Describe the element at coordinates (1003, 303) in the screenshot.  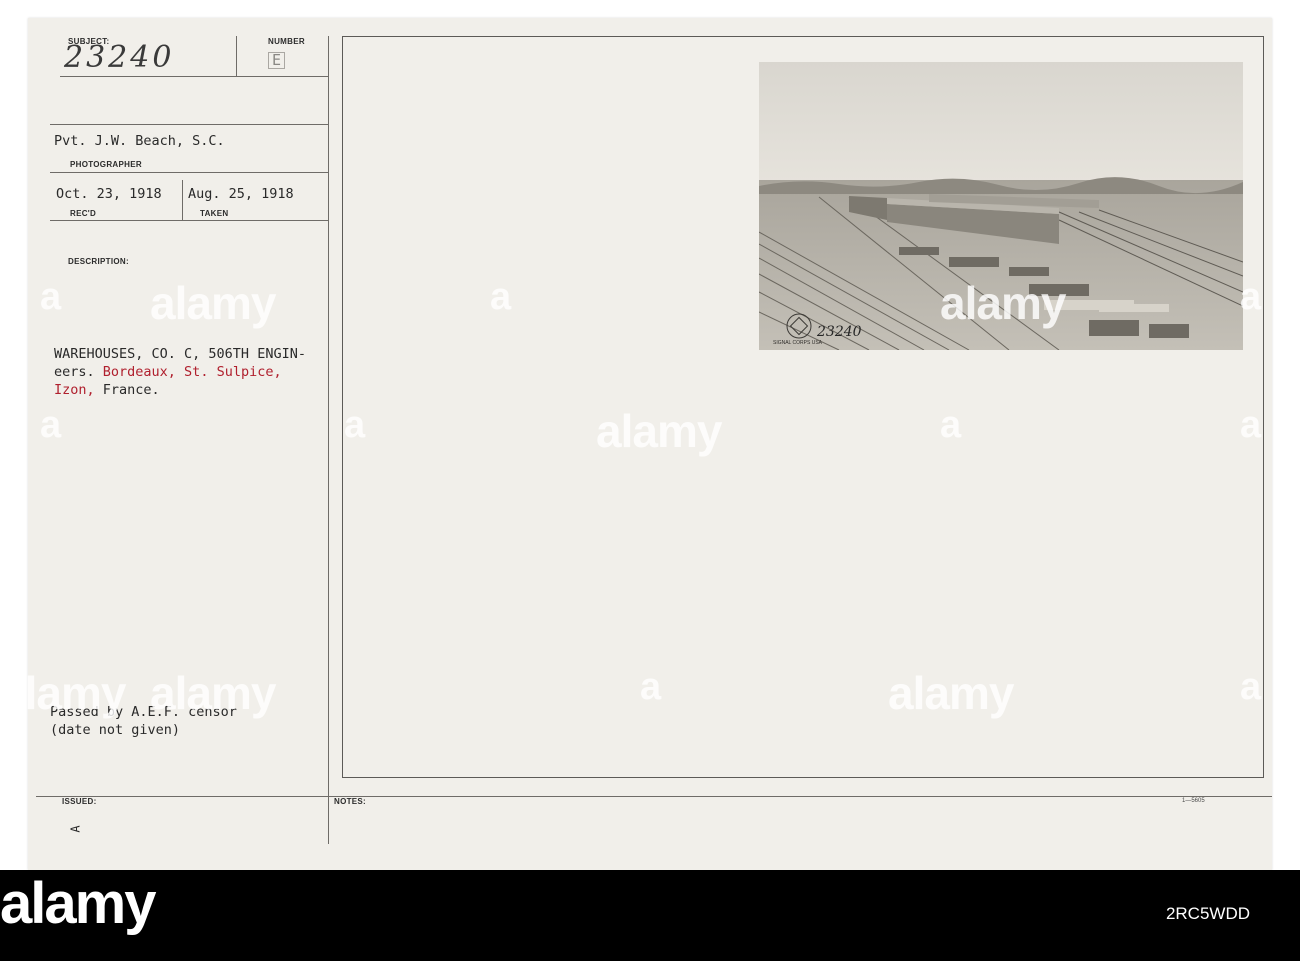
I see `watermark-brand-5: alamy` at that location.